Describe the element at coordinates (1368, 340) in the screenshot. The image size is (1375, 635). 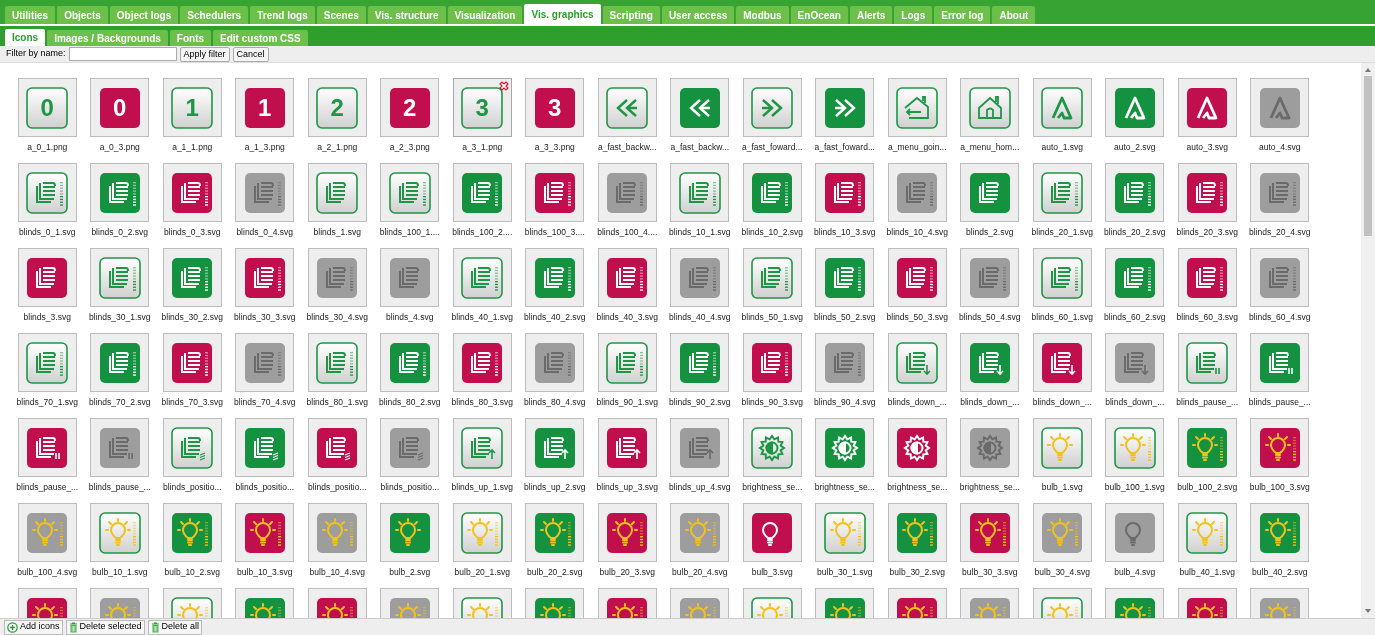
I see `scrollbar` at that location.